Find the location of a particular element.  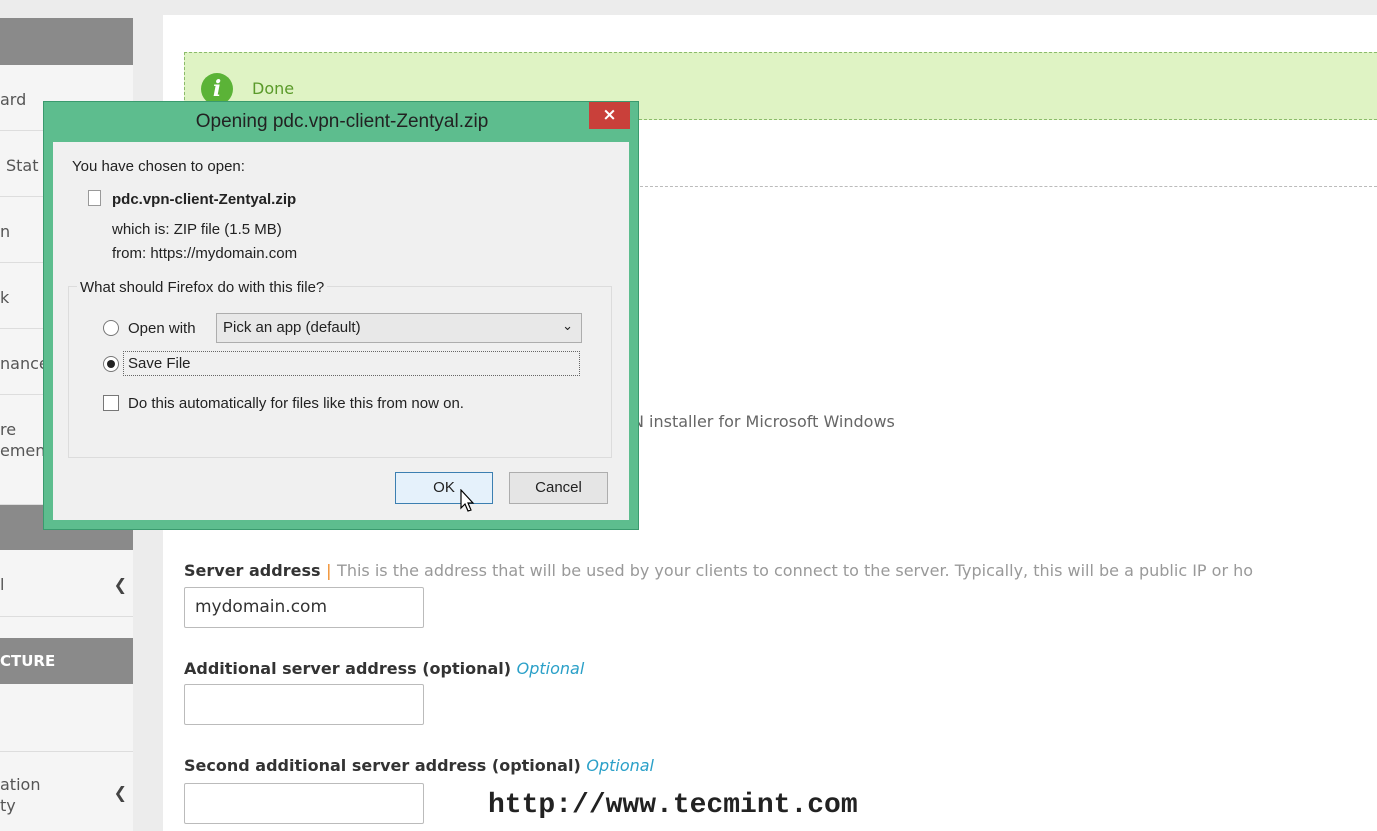

banner-text: Done is located at coordinates (273, 88).